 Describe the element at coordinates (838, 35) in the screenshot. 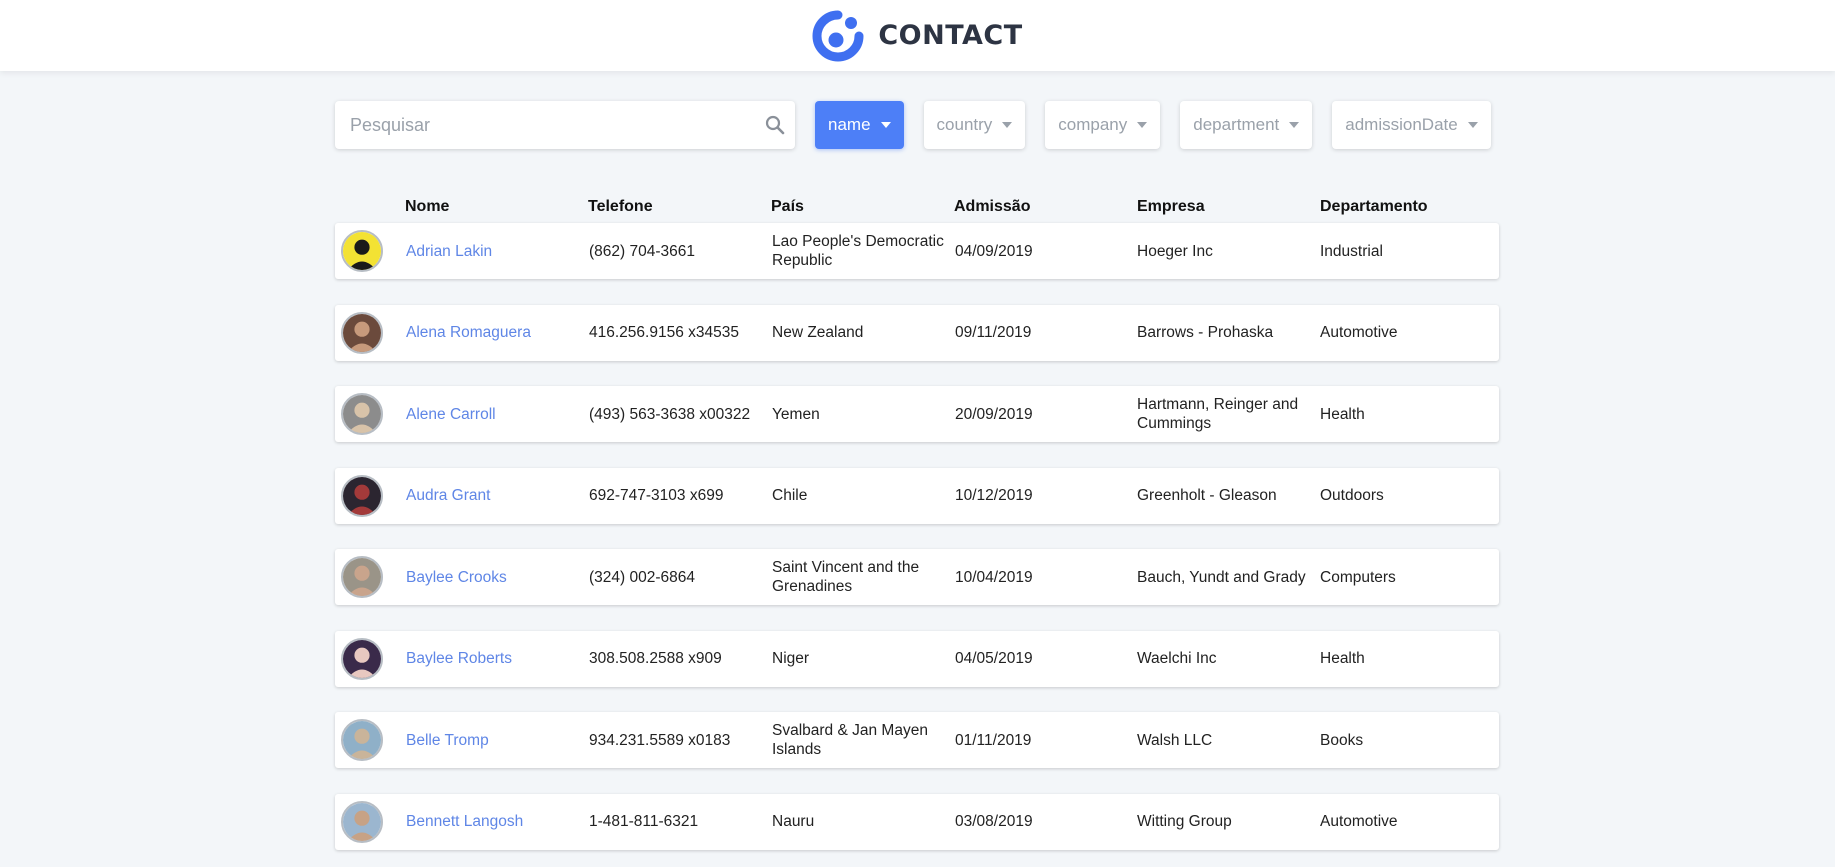

I see `contact-logo-icon` at that location.